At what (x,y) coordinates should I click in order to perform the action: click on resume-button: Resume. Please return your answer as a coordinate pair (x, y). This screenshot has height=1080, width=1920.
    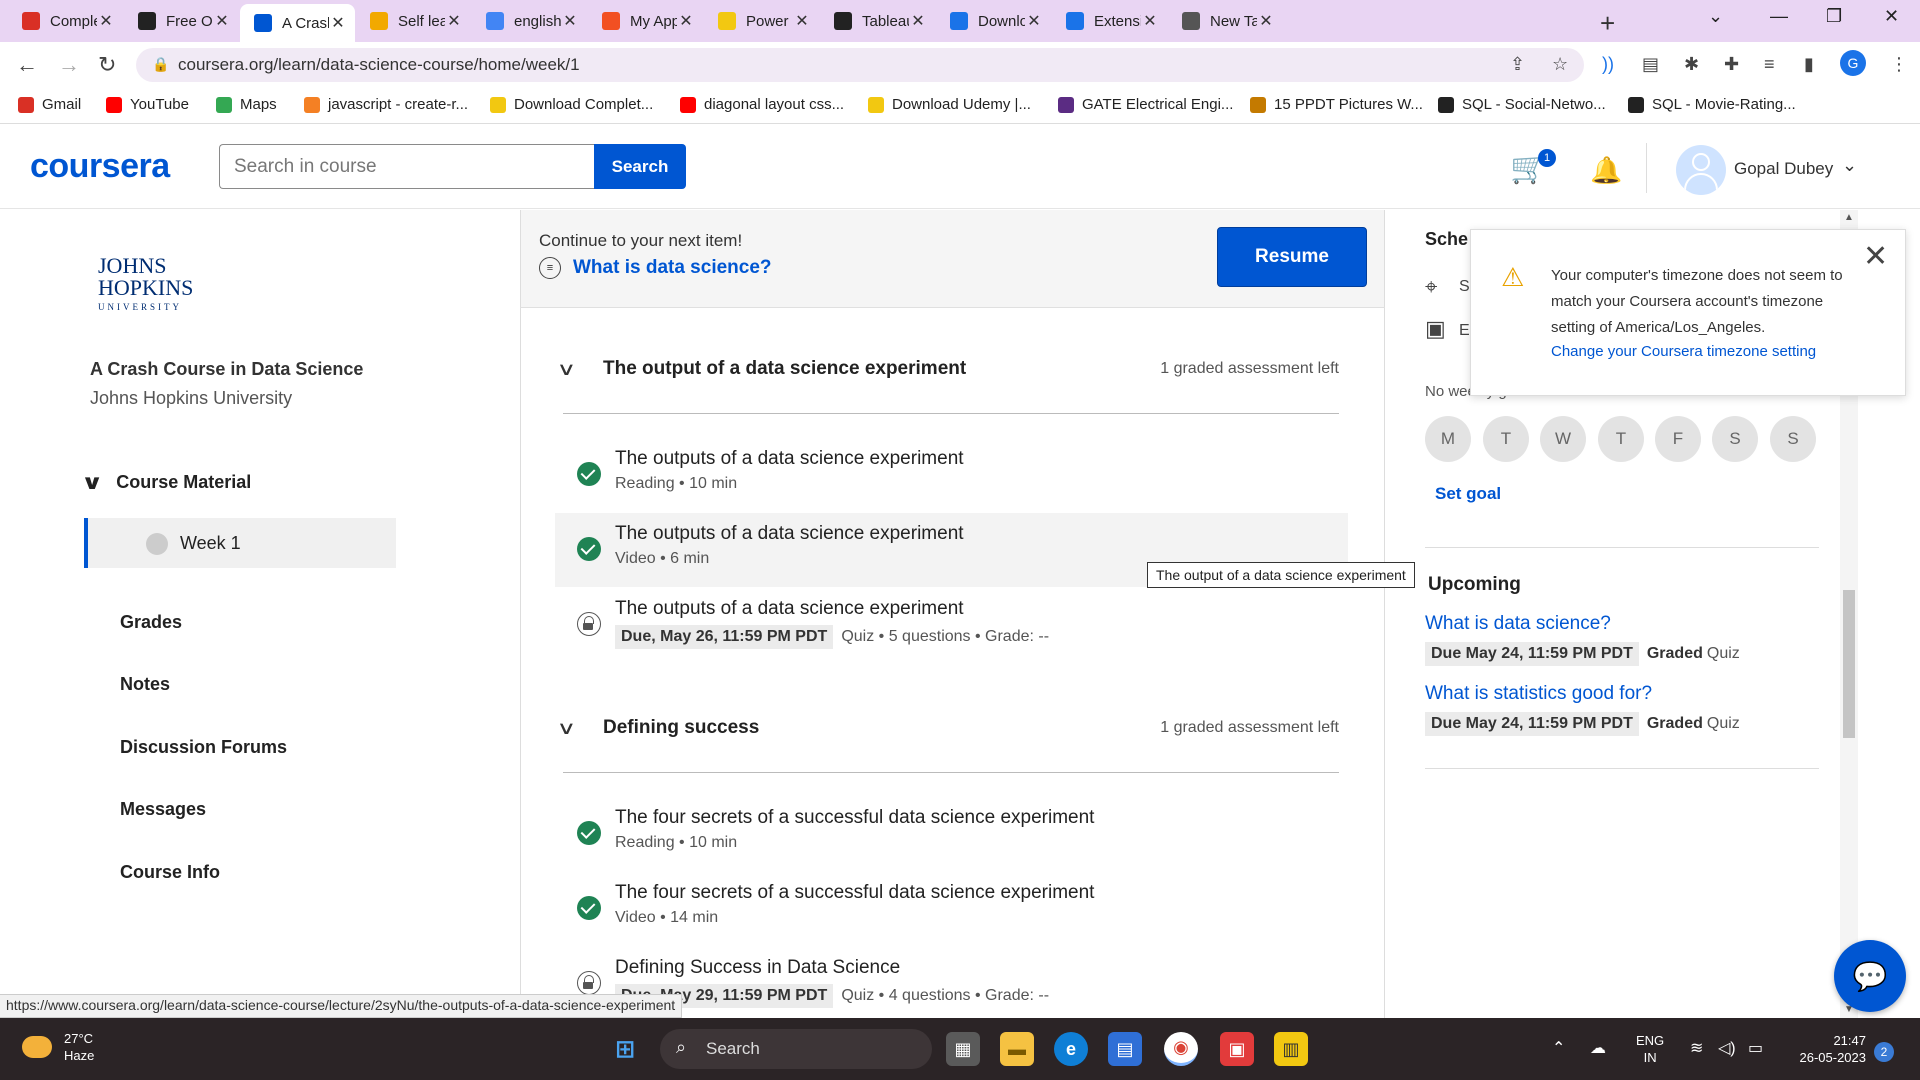
    Looking at the image, I should click on (1292, 257).